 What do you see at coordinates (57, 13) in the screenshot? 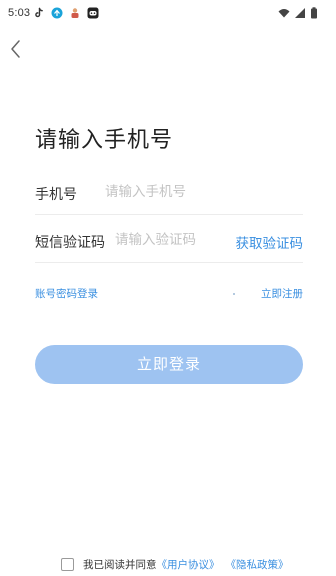
I see `notification-badge-icon` at bounding box center [57, 13].